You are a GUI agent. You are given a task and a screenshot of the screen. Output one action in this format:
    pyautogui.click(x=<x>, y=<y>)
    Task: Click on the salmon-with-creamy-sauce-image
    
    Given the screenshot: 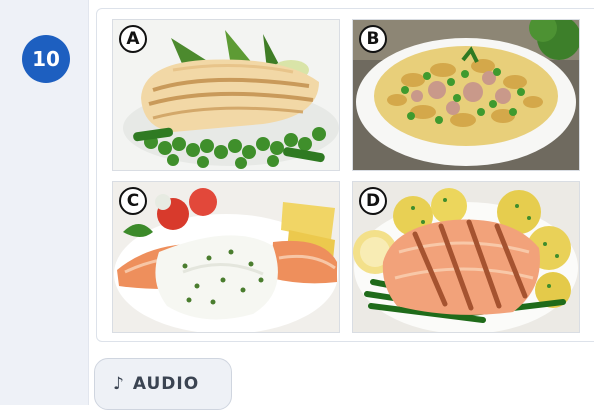 What is the action you would take?
    pyautogui.click(x=226, y=257)
    